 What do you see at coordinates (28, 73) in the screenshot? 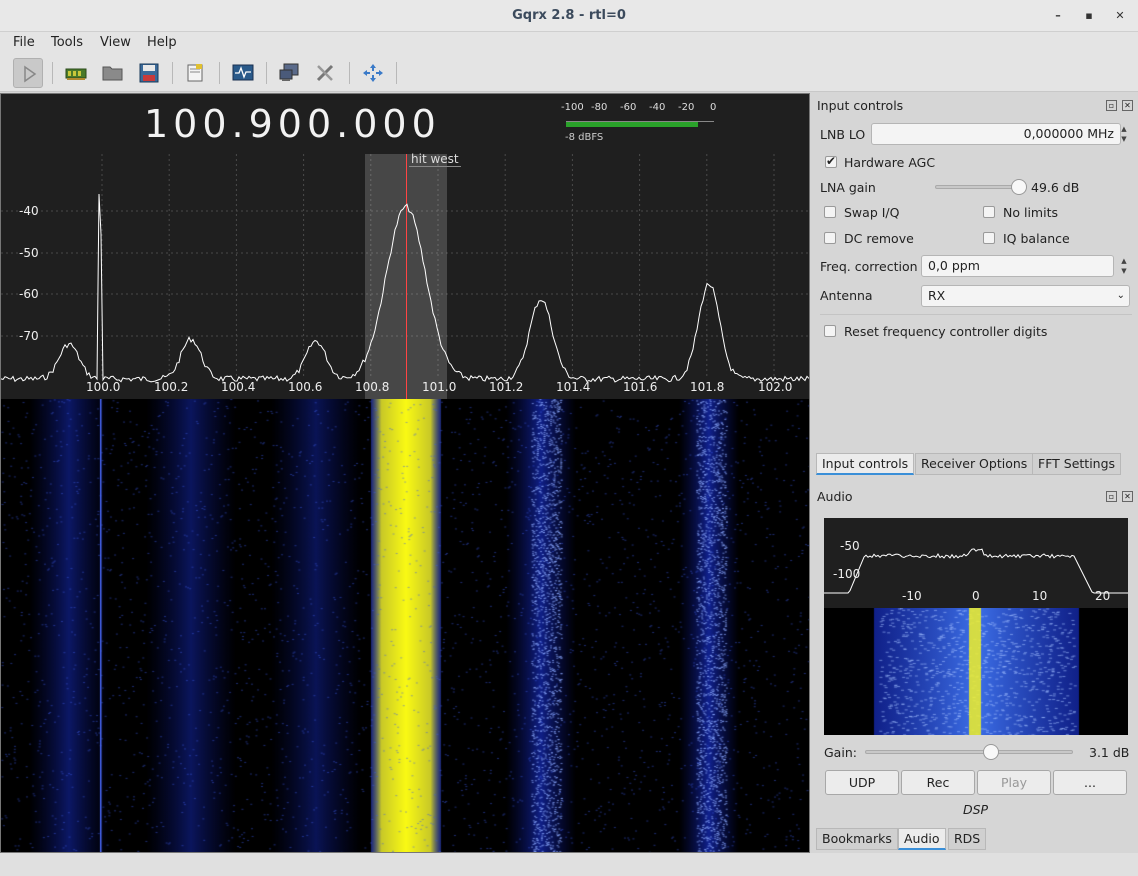
I see `play-button` at bounding box center [28, 73].